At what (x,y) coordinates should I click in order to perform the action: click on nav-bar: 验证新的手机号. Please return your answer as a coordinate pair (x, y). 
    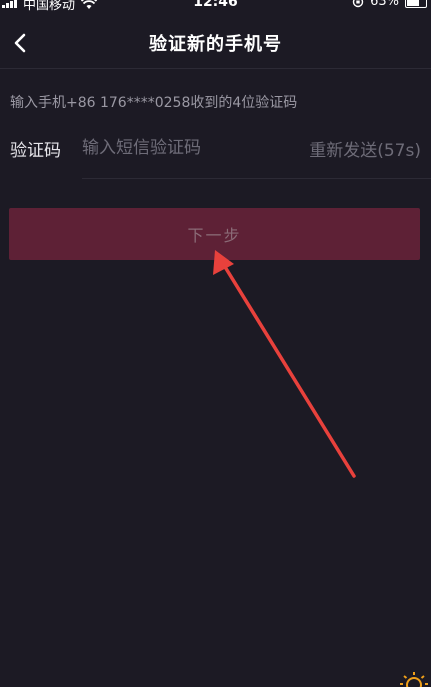
    Looking at the image, I should click on (215, 43).